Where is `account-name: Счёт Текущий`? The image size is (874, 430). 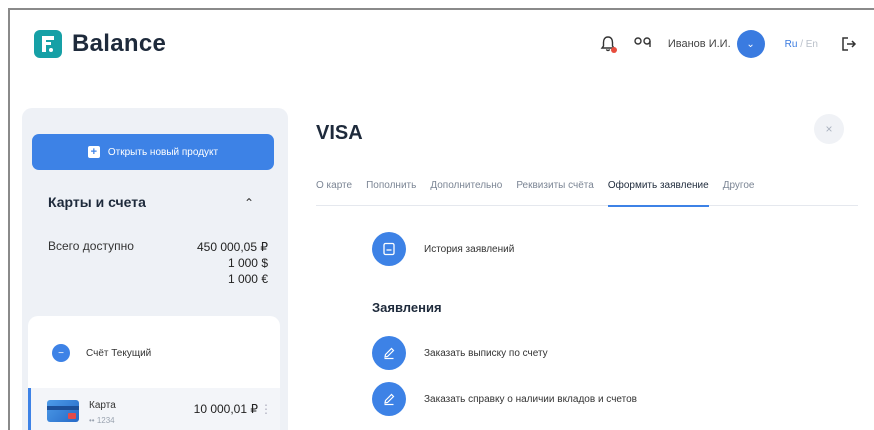
account-name: Счёт Текущий is located at coordinates (119, 353).